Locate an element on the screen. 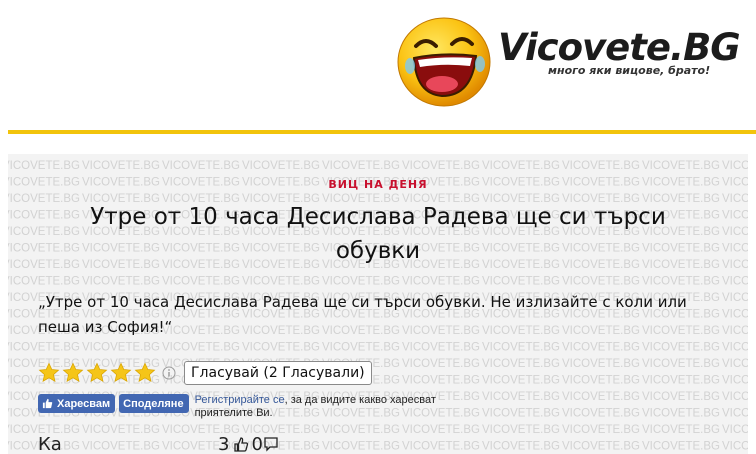  like-outline-icon is located at coordinates (241, 444).